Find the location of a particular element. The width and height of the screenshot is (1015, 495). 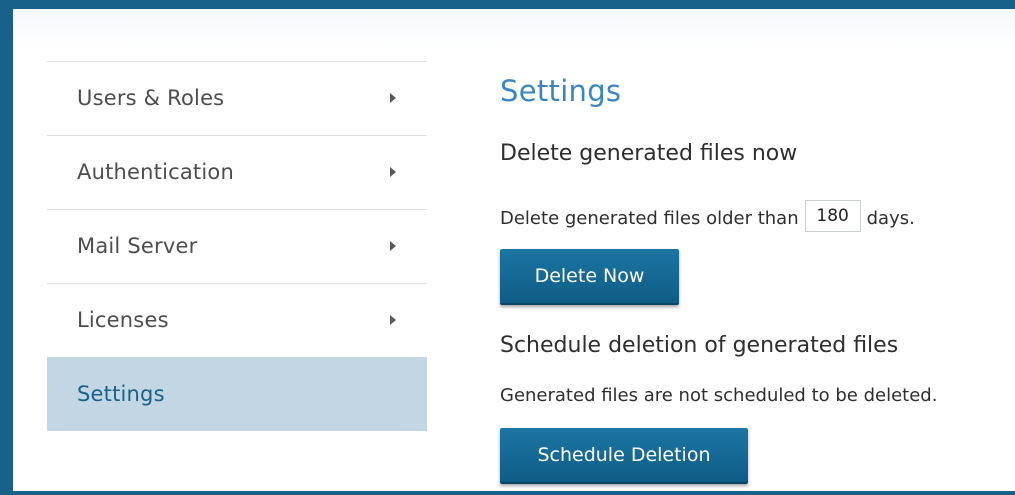

sidebar-item-authentication: Authentication is located at coordinates (237, 172).